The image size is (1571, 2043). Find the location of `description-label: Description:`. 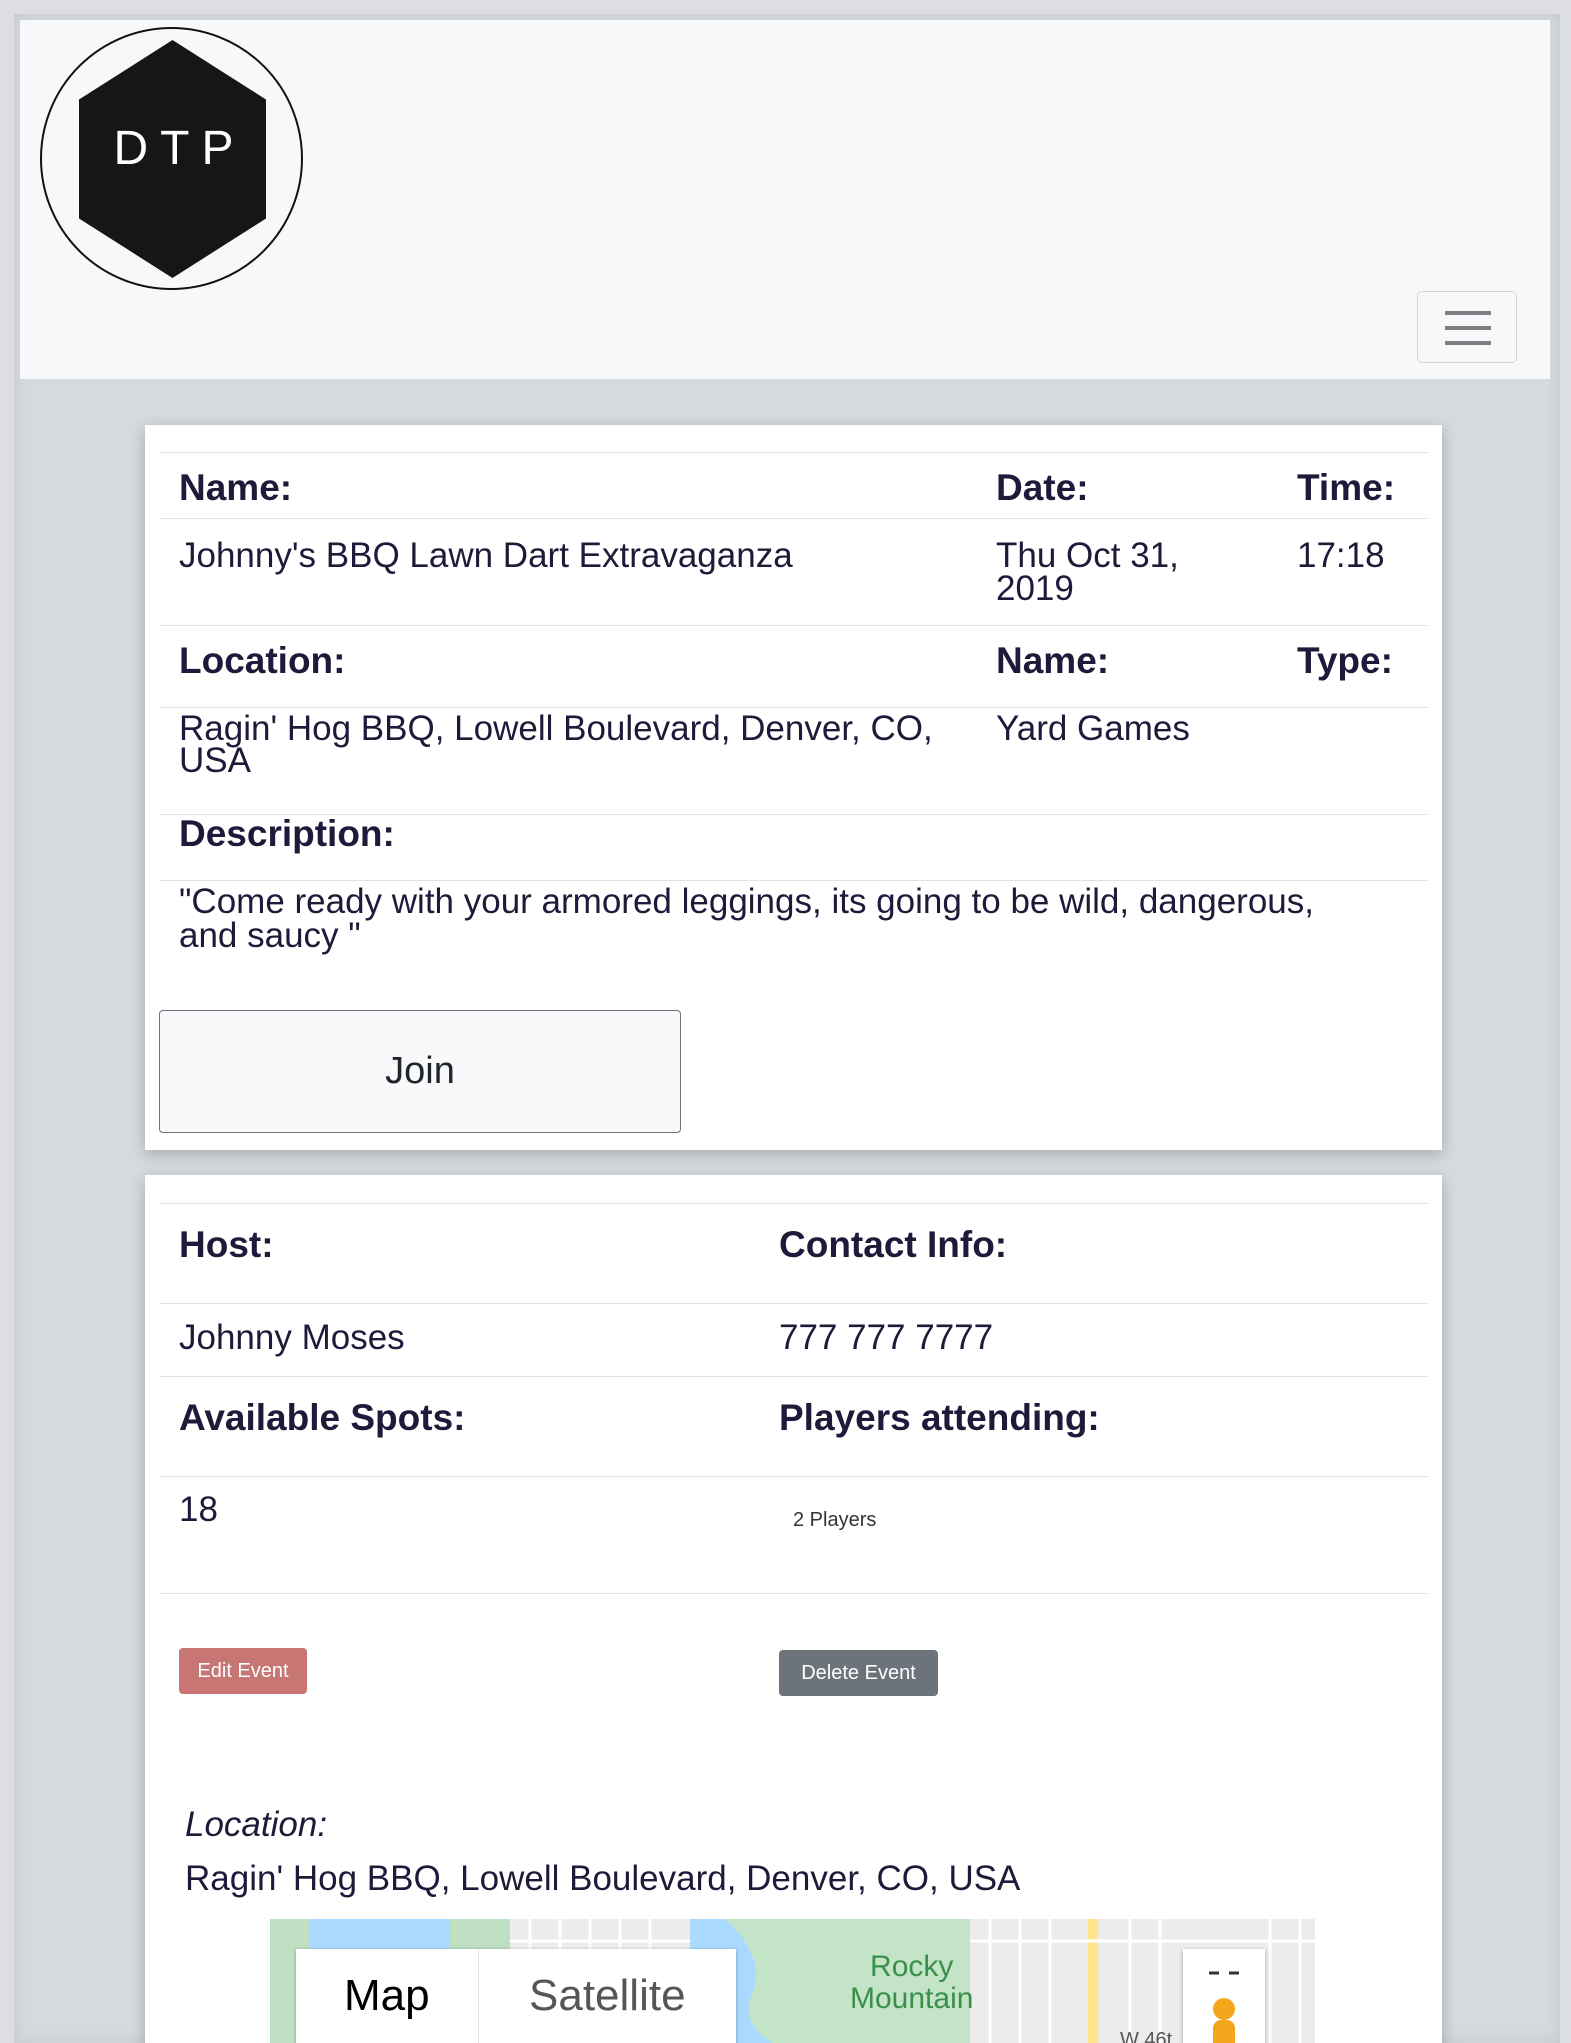

description-label: Description: is located at coordinates (287, 833).